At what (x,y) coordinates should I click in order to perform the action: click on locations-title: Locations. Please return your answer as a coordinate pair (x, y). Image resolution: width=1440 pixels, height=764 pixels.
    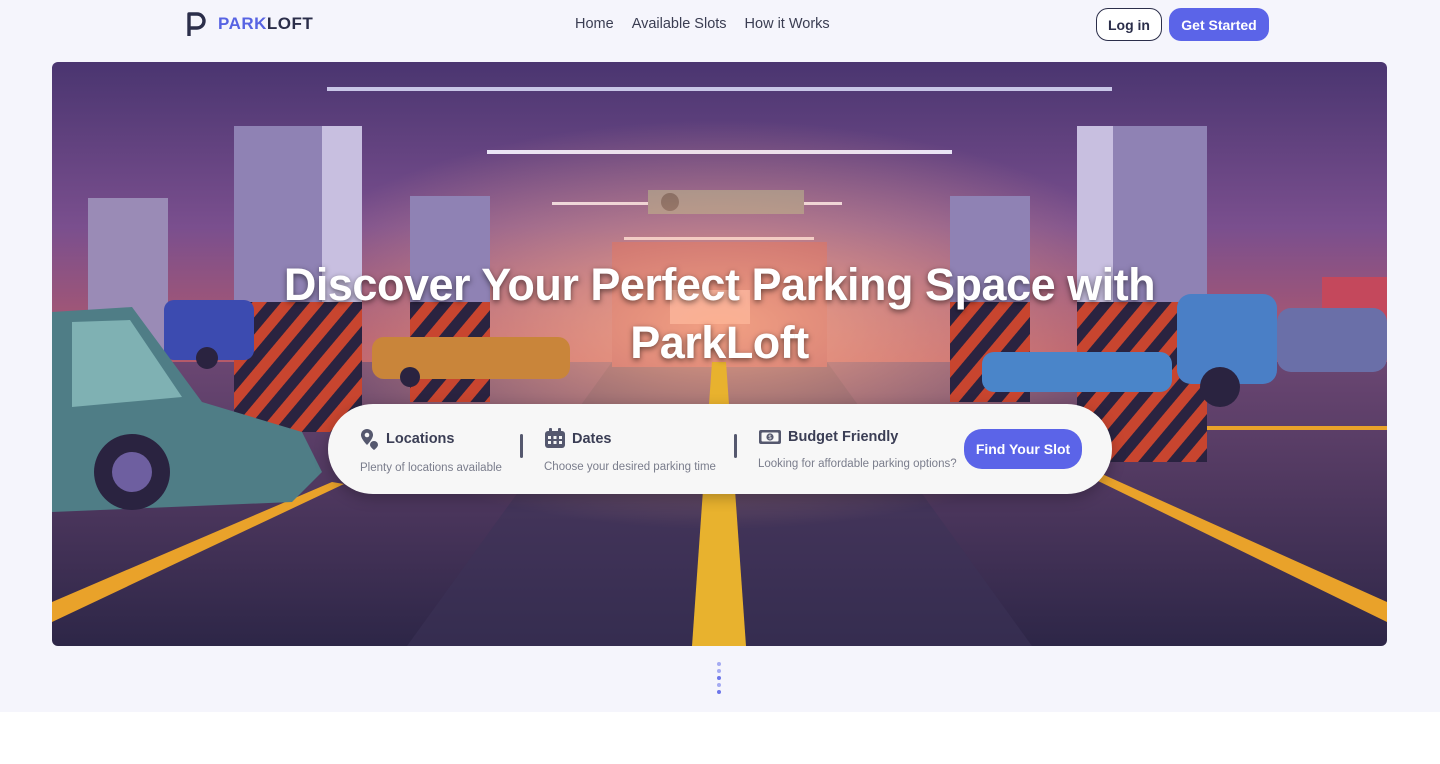
    Looking at the image, I should click on (420, 439).